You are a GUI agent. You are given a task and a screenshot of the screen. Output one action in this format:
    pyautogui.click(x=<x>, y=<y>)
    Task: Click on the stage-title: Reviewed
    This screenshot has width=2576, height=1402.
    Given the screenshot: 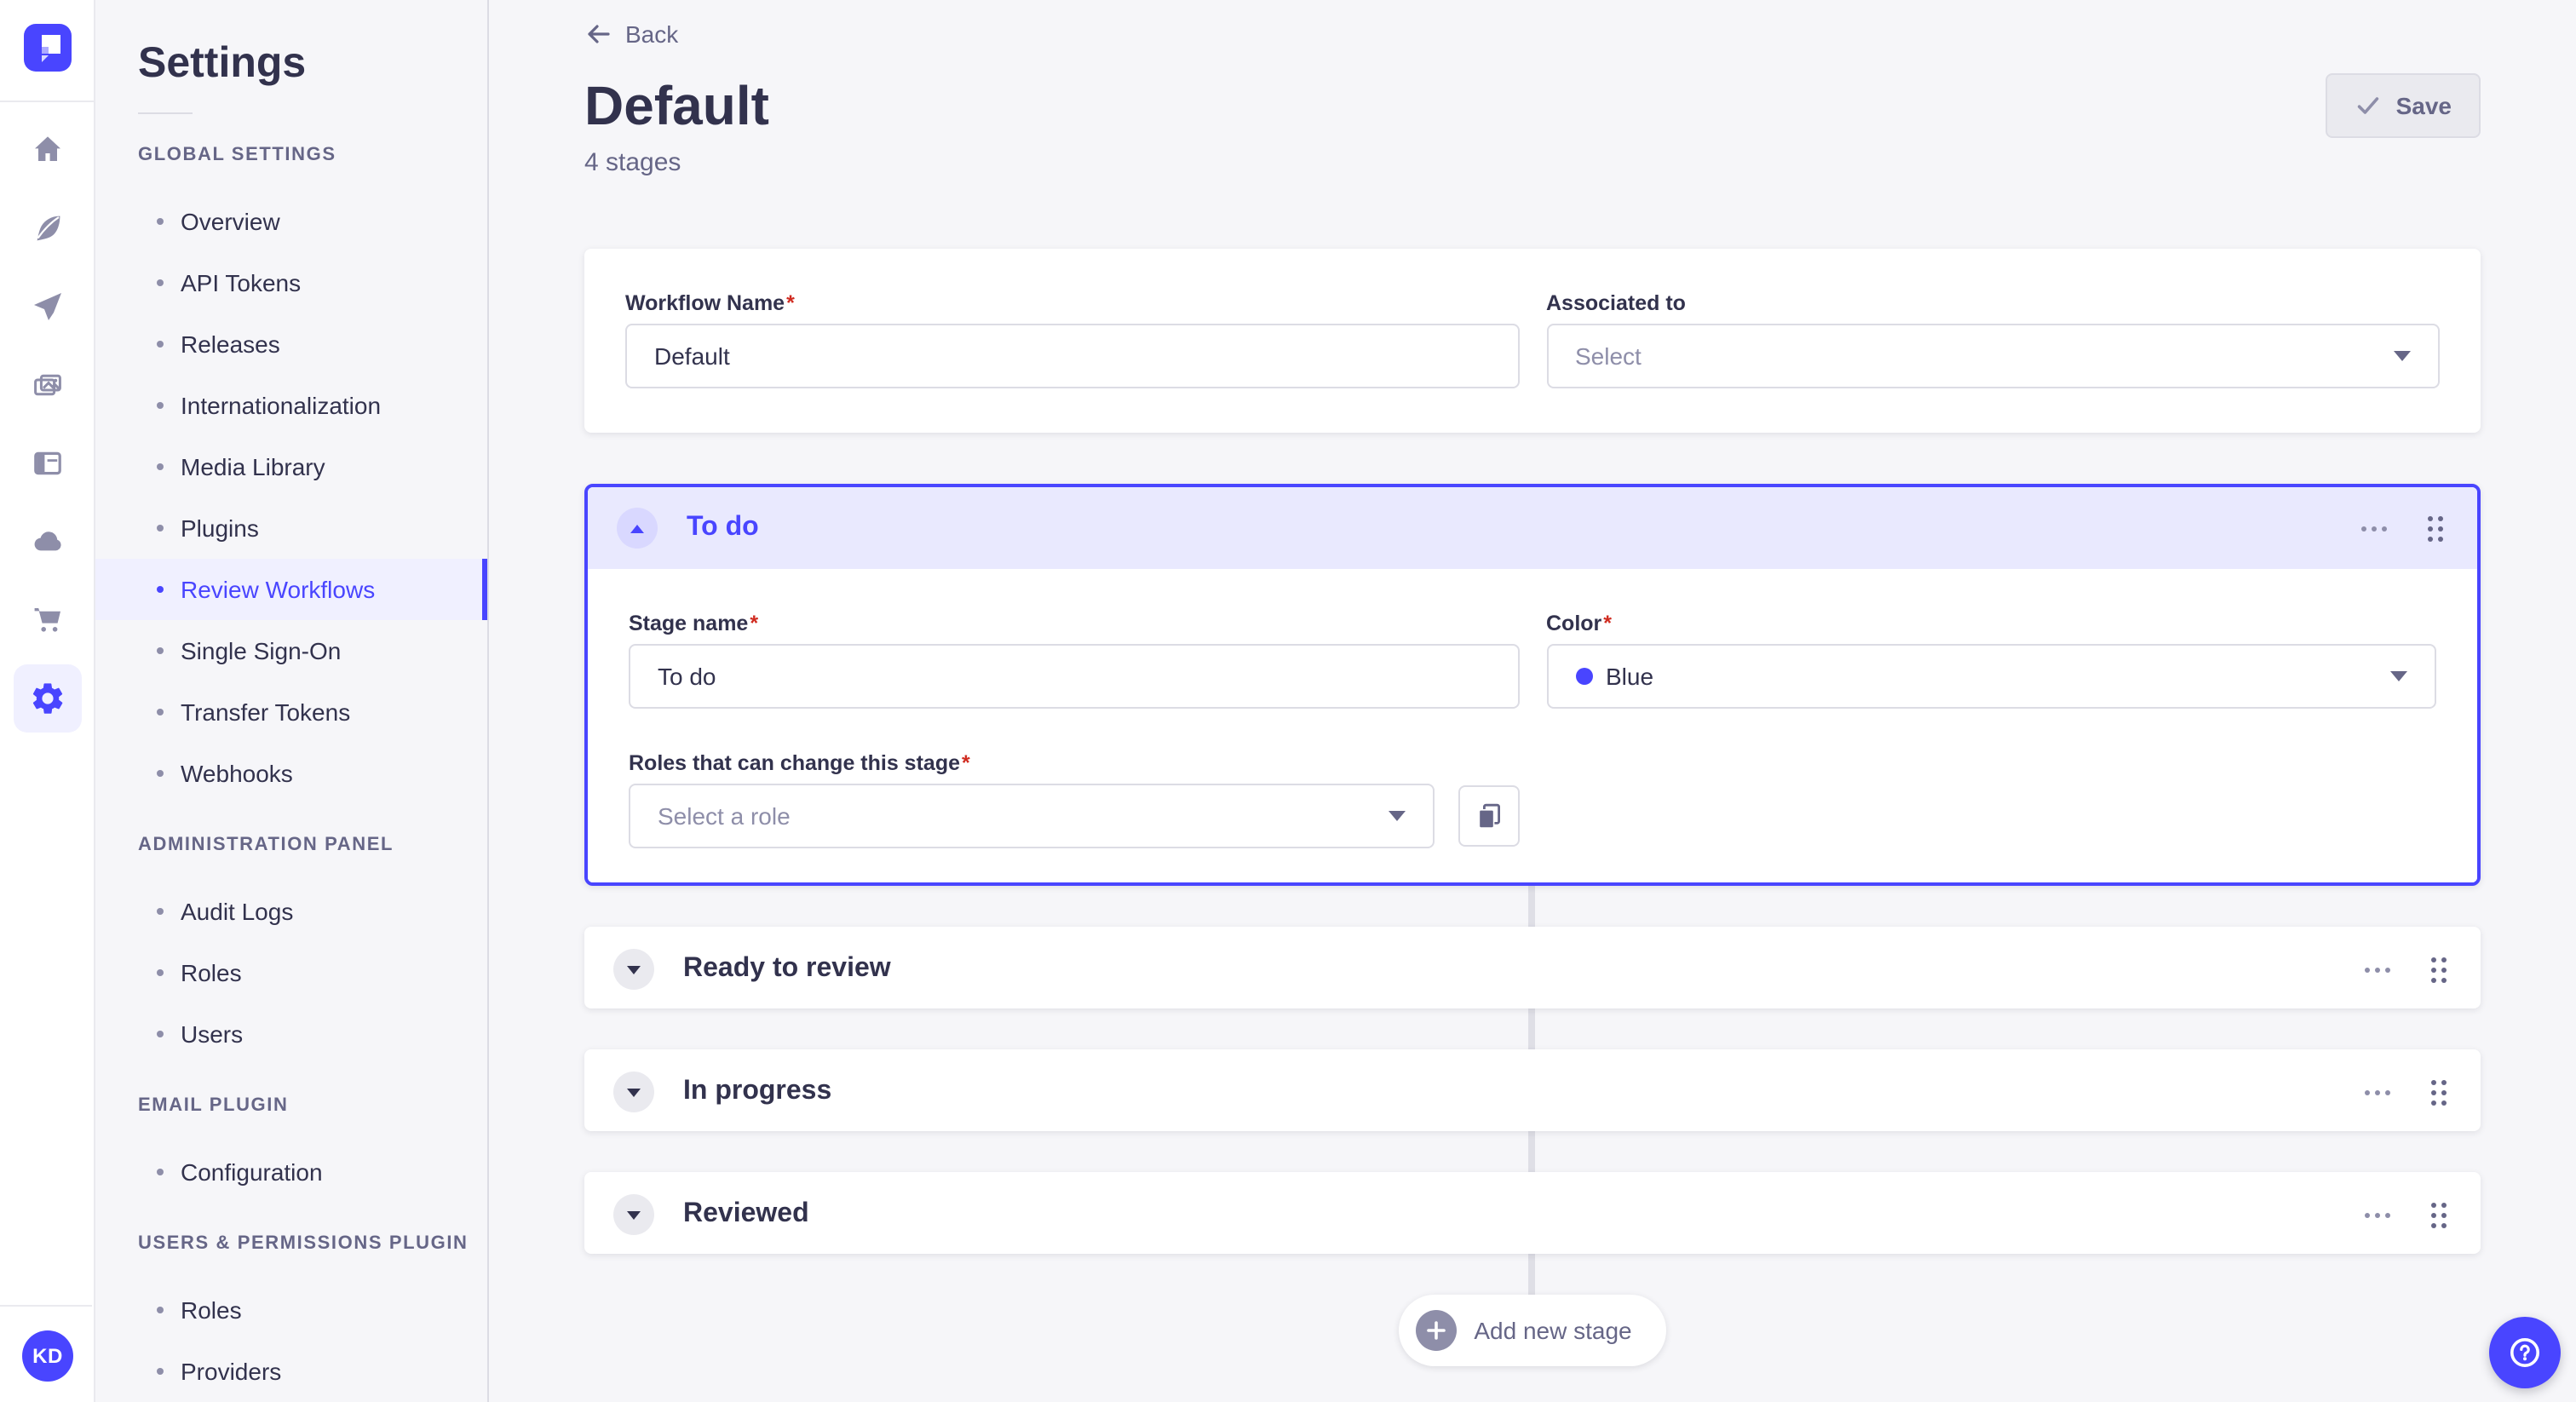 What is the action you would take?
    pyautogui.click(x=746, y=1213)
    